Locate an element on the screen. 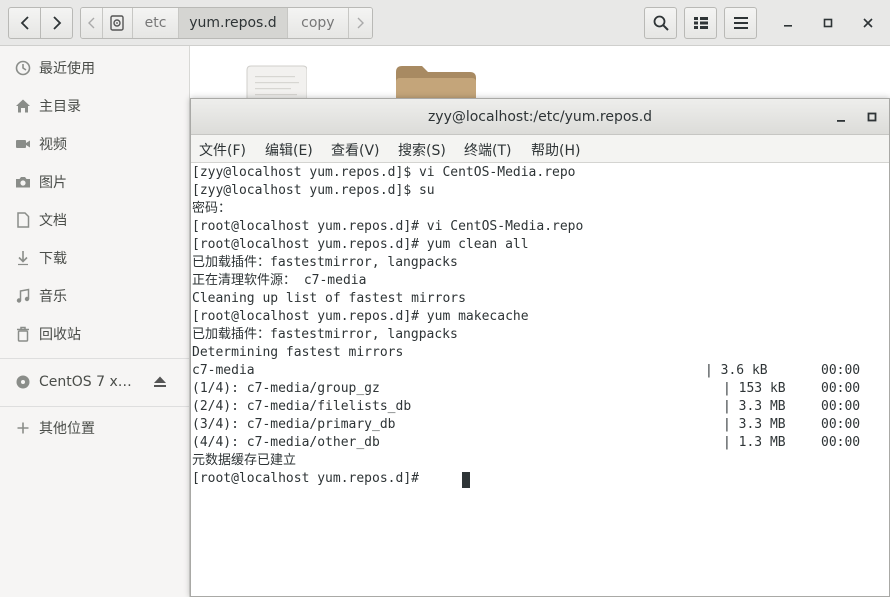  sidebar-item-videos: 视频 is located at coordinates (94, 144).